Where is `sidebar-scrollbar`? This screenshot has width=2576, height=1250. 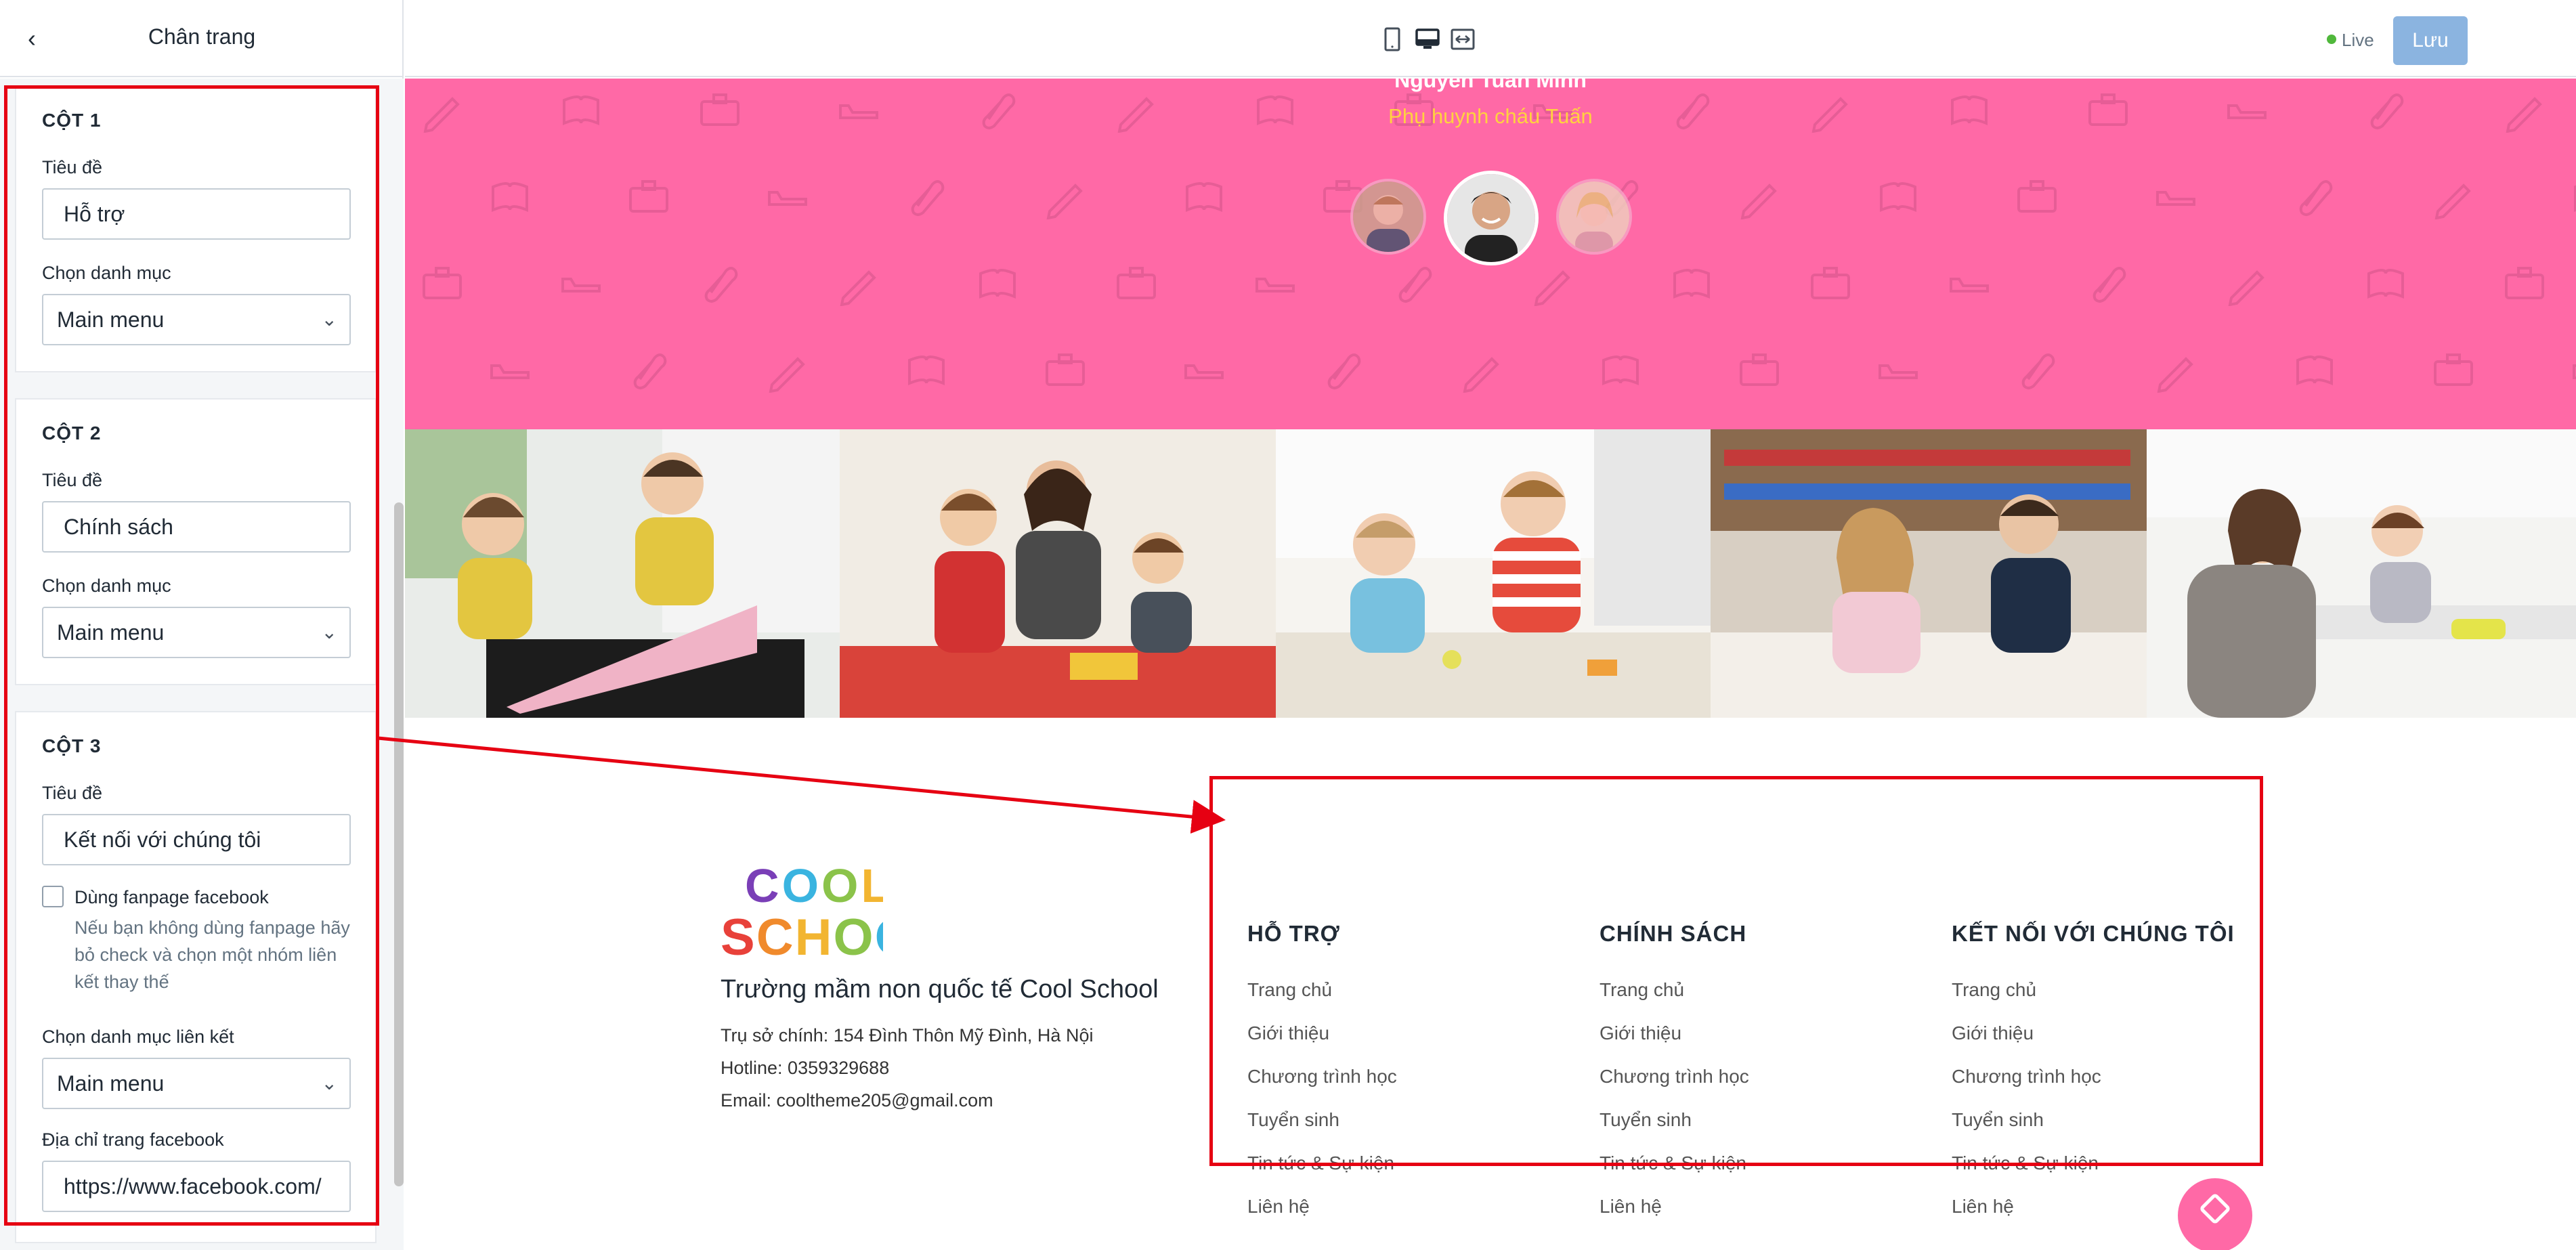
sidebar-scrollbar is located at coordinates (399, 844).